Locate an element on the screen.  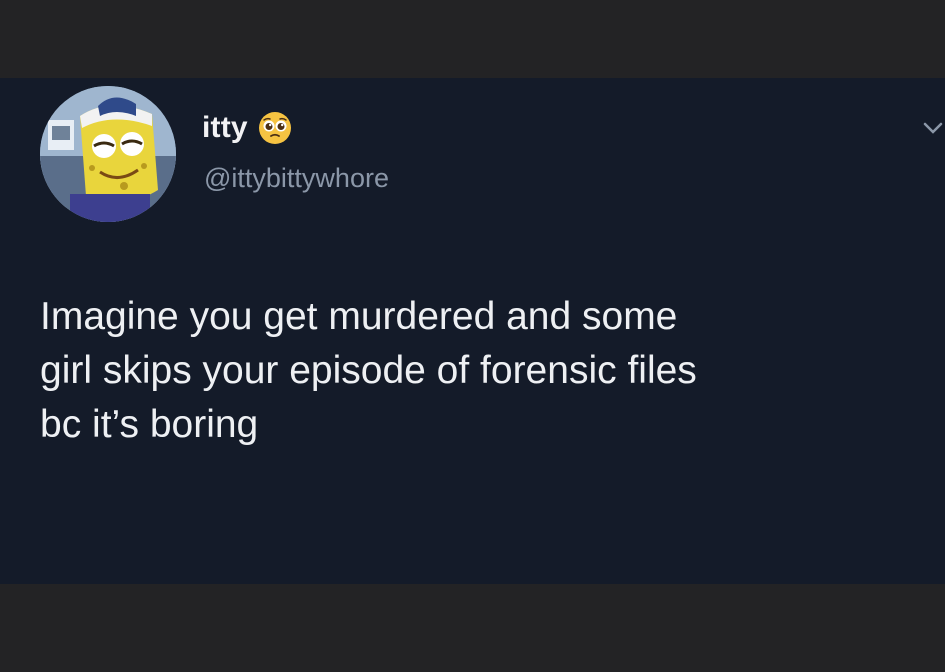
chevron-down-icon is located at coordinates (933, 128).